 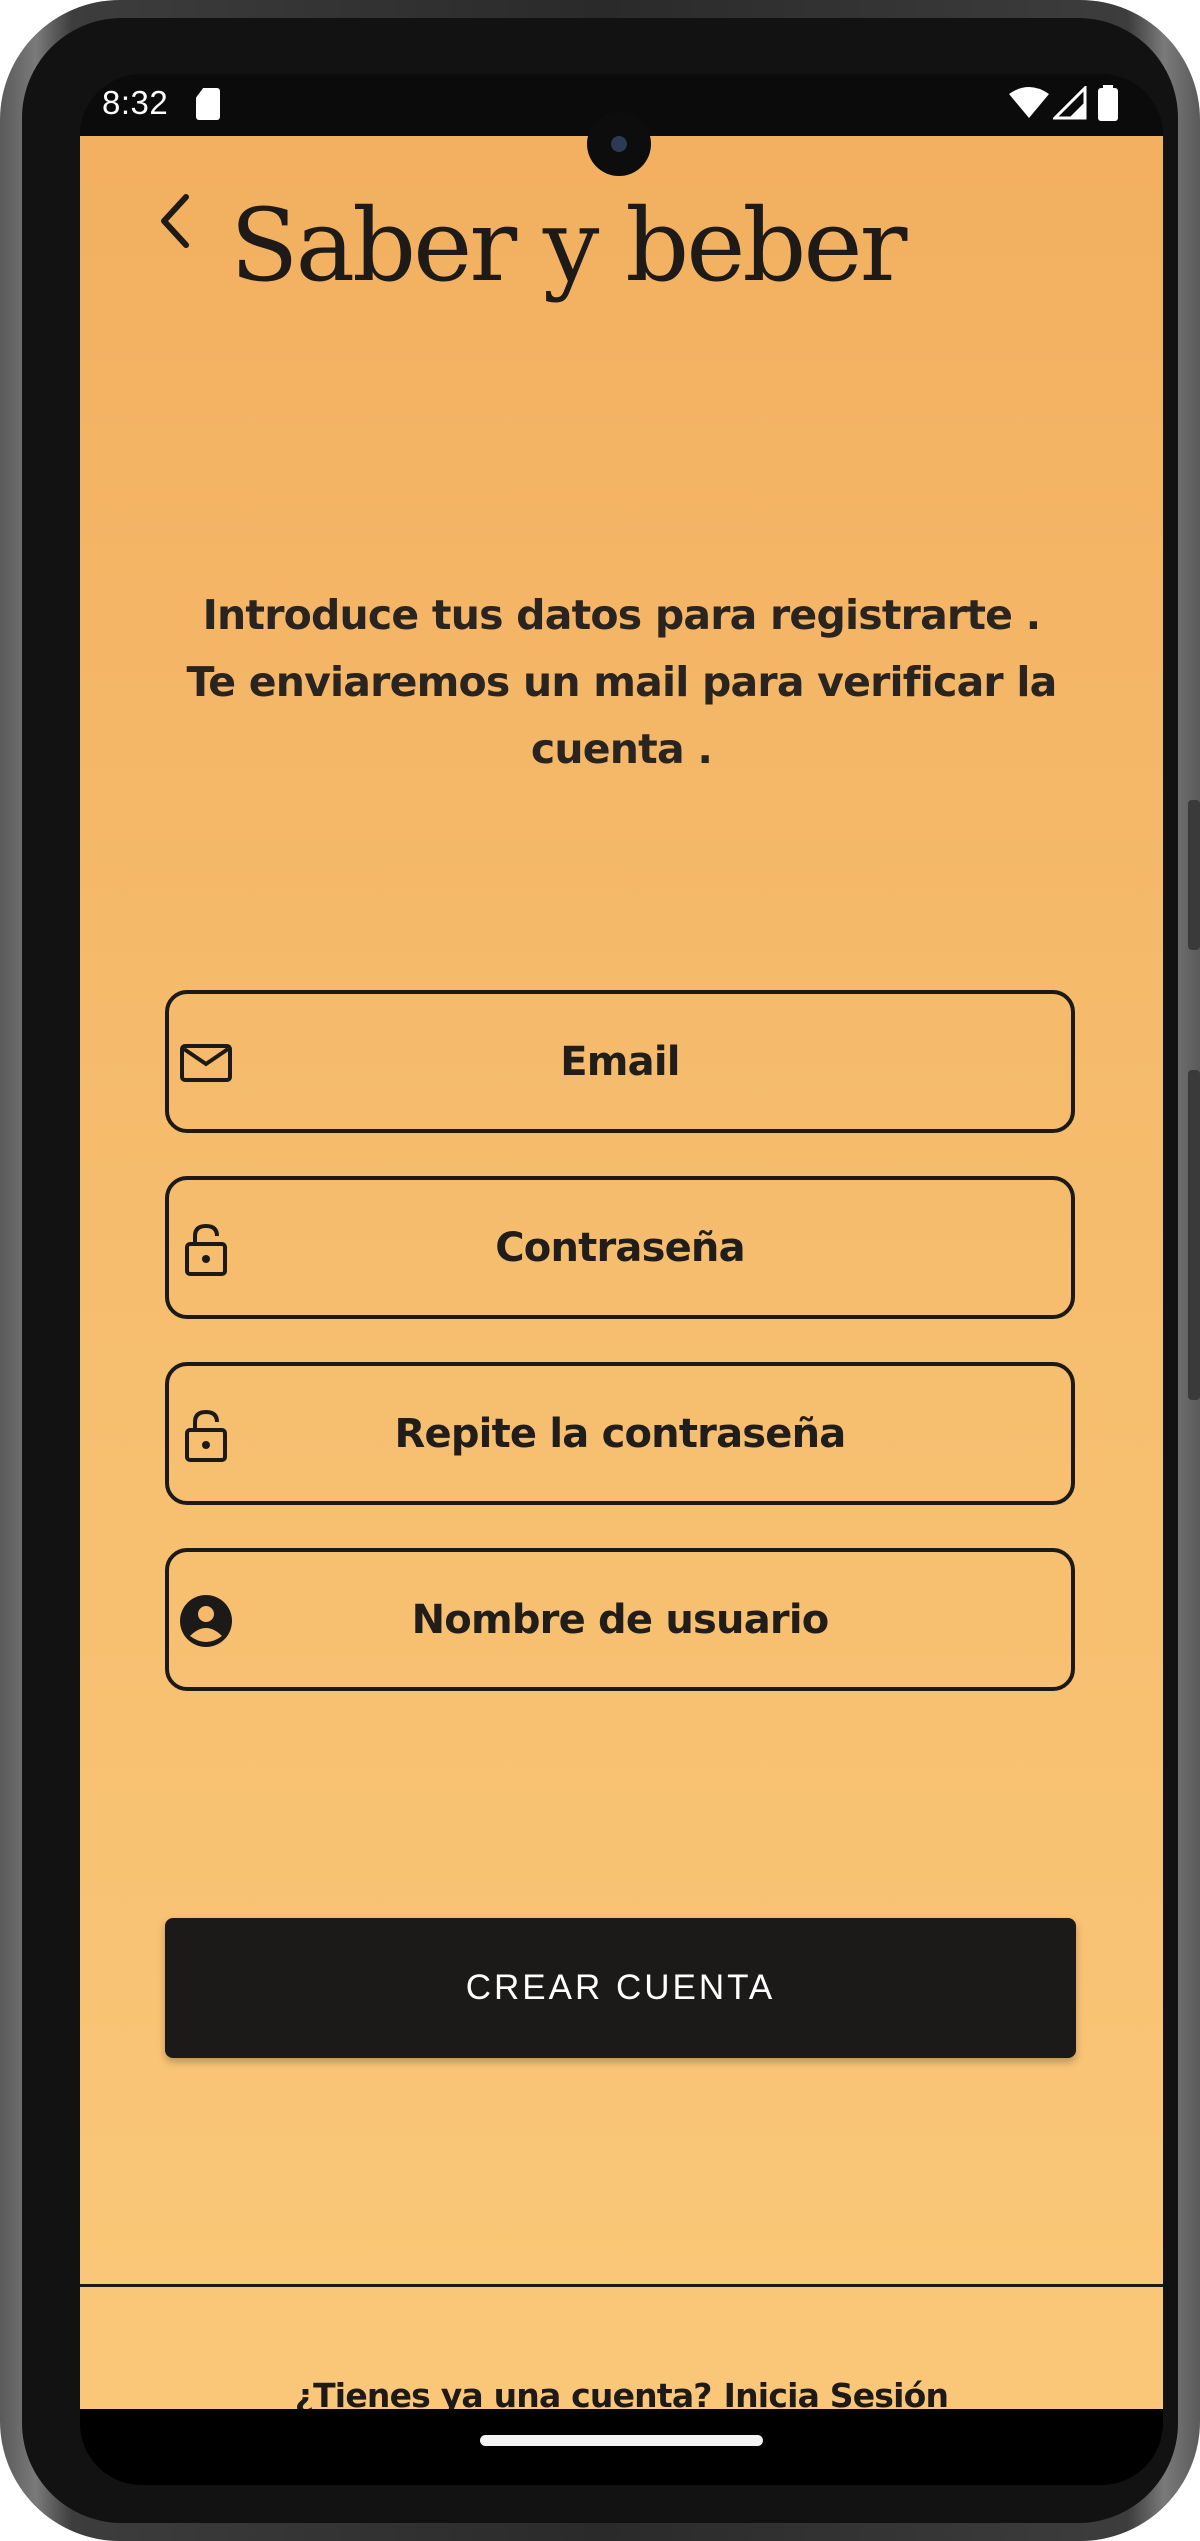 What do you see at coordinates (1029, 102) in the screenshot?
I see `wifi-icon` at bounding box center [1029, 102].